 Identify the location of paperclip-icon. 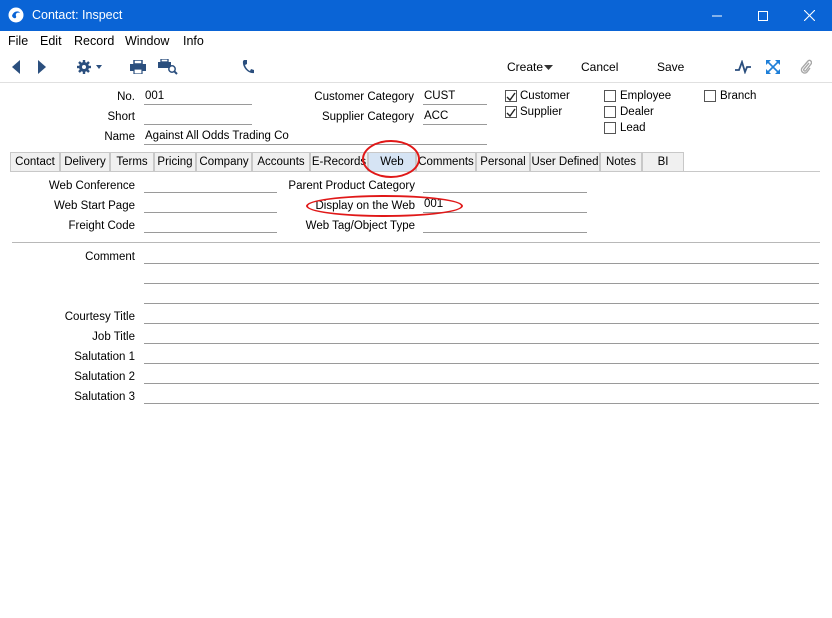
(806, 66).